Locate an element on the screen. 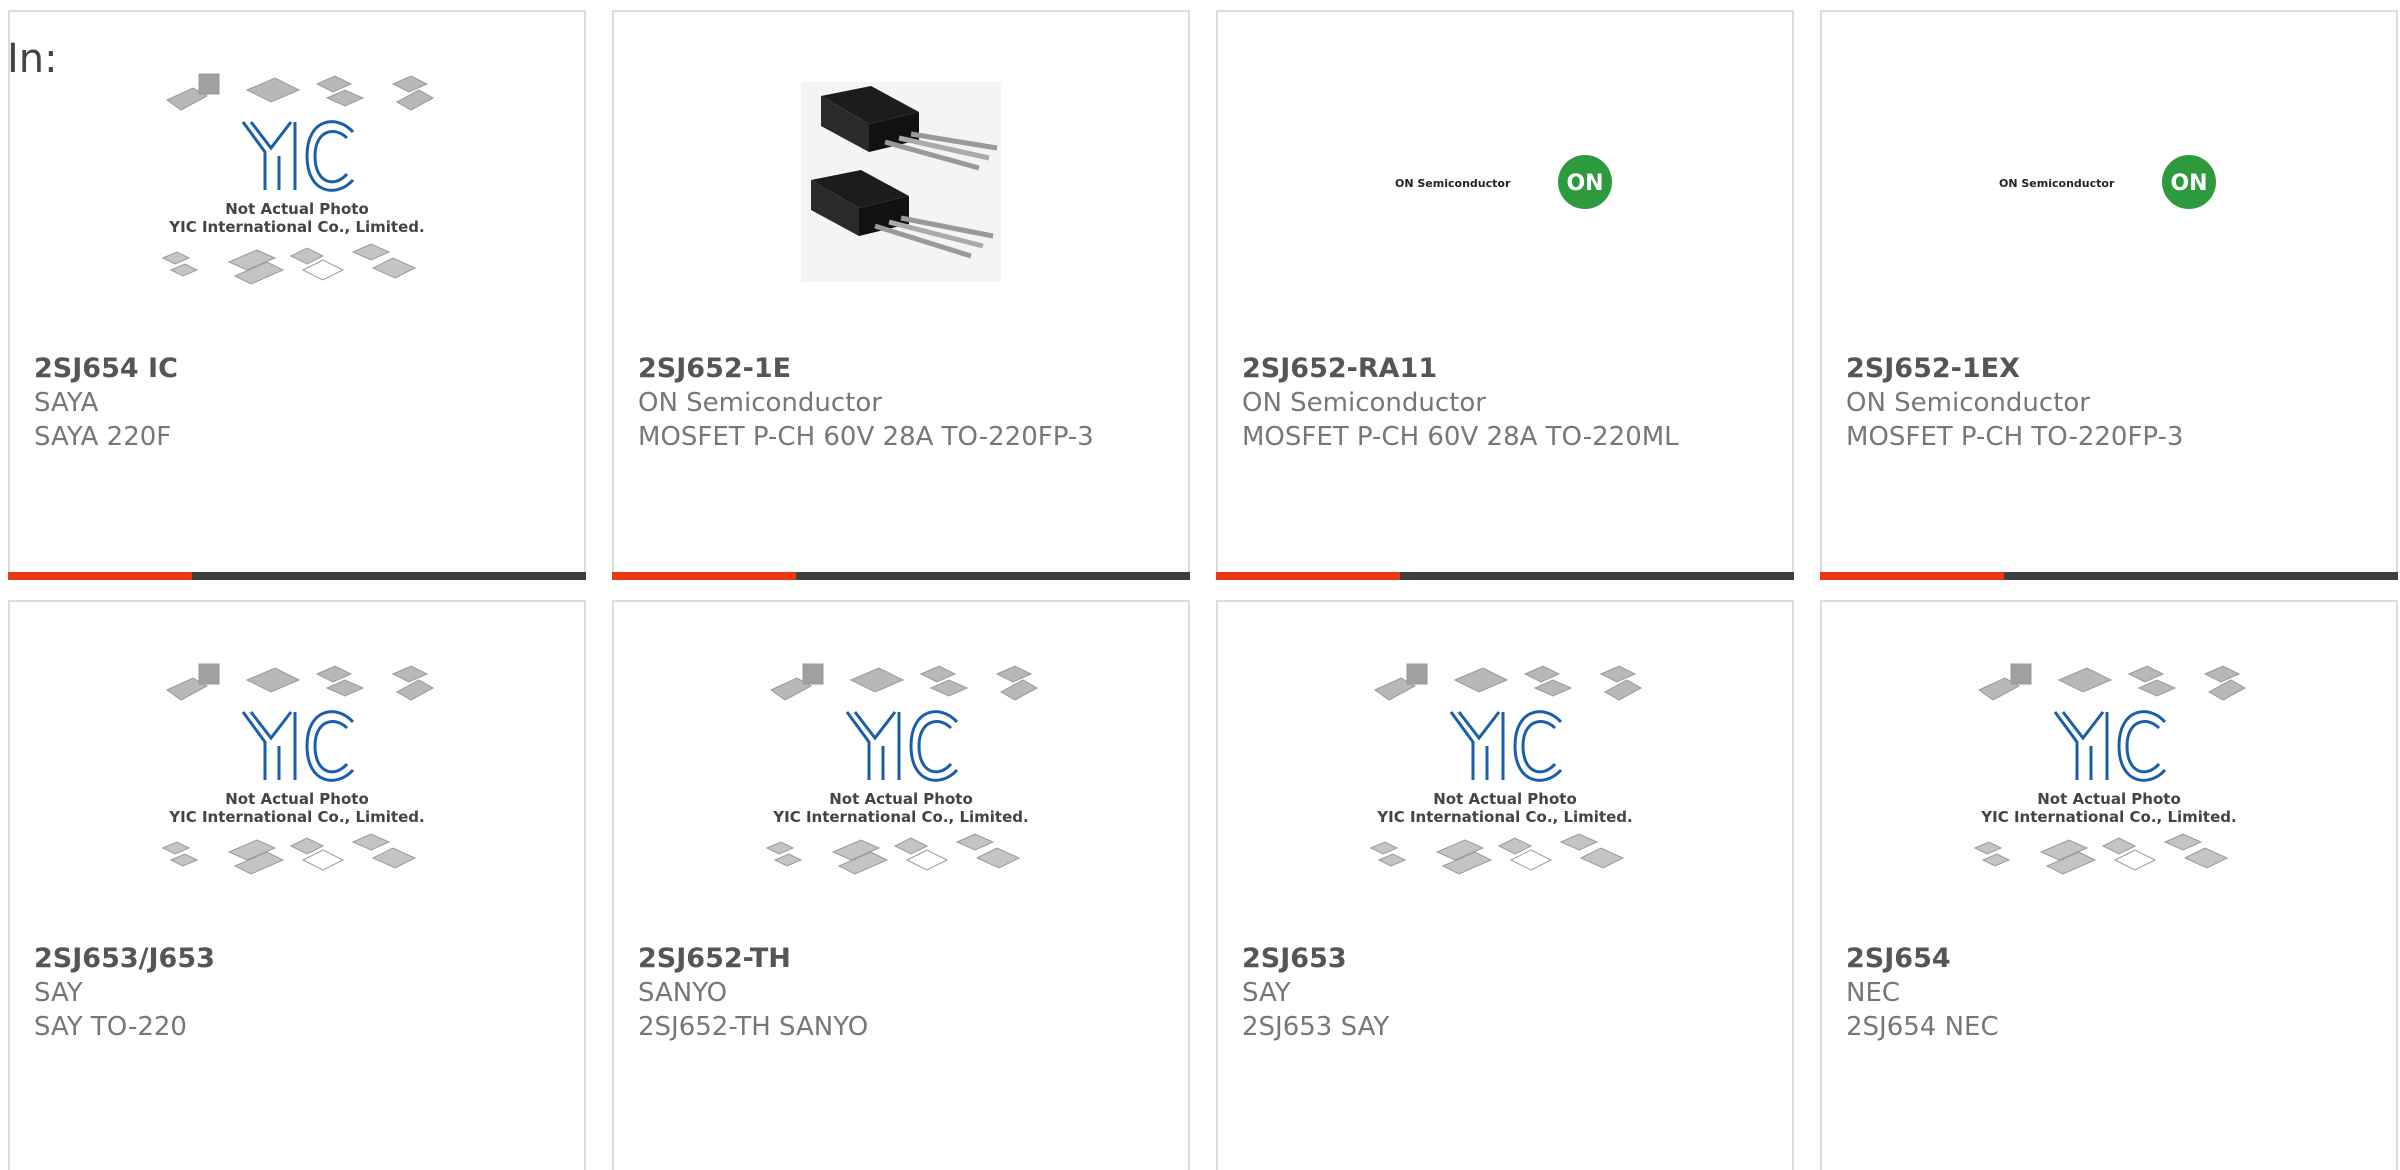 The height and width of the screenshot is (1170, 2400). description: SAYA 220F is located at coordinates (103, 437).